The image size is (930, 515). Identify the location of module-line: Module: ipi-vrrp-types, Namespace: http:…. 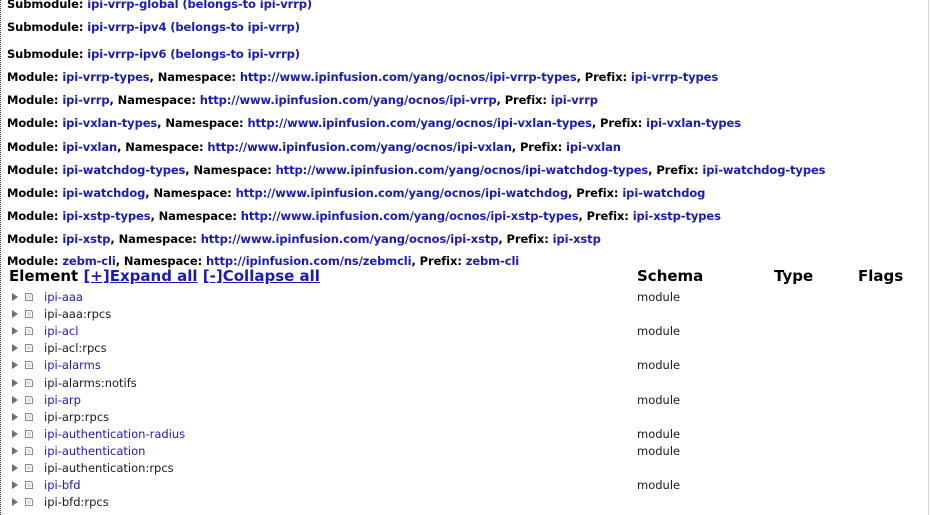
(362, 77).